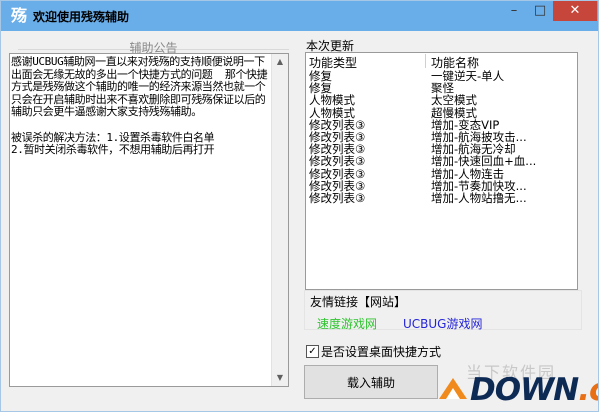 The height and width of the screenshot is (412, 599). I want to click on close-button: ✕, so click(575, 11).